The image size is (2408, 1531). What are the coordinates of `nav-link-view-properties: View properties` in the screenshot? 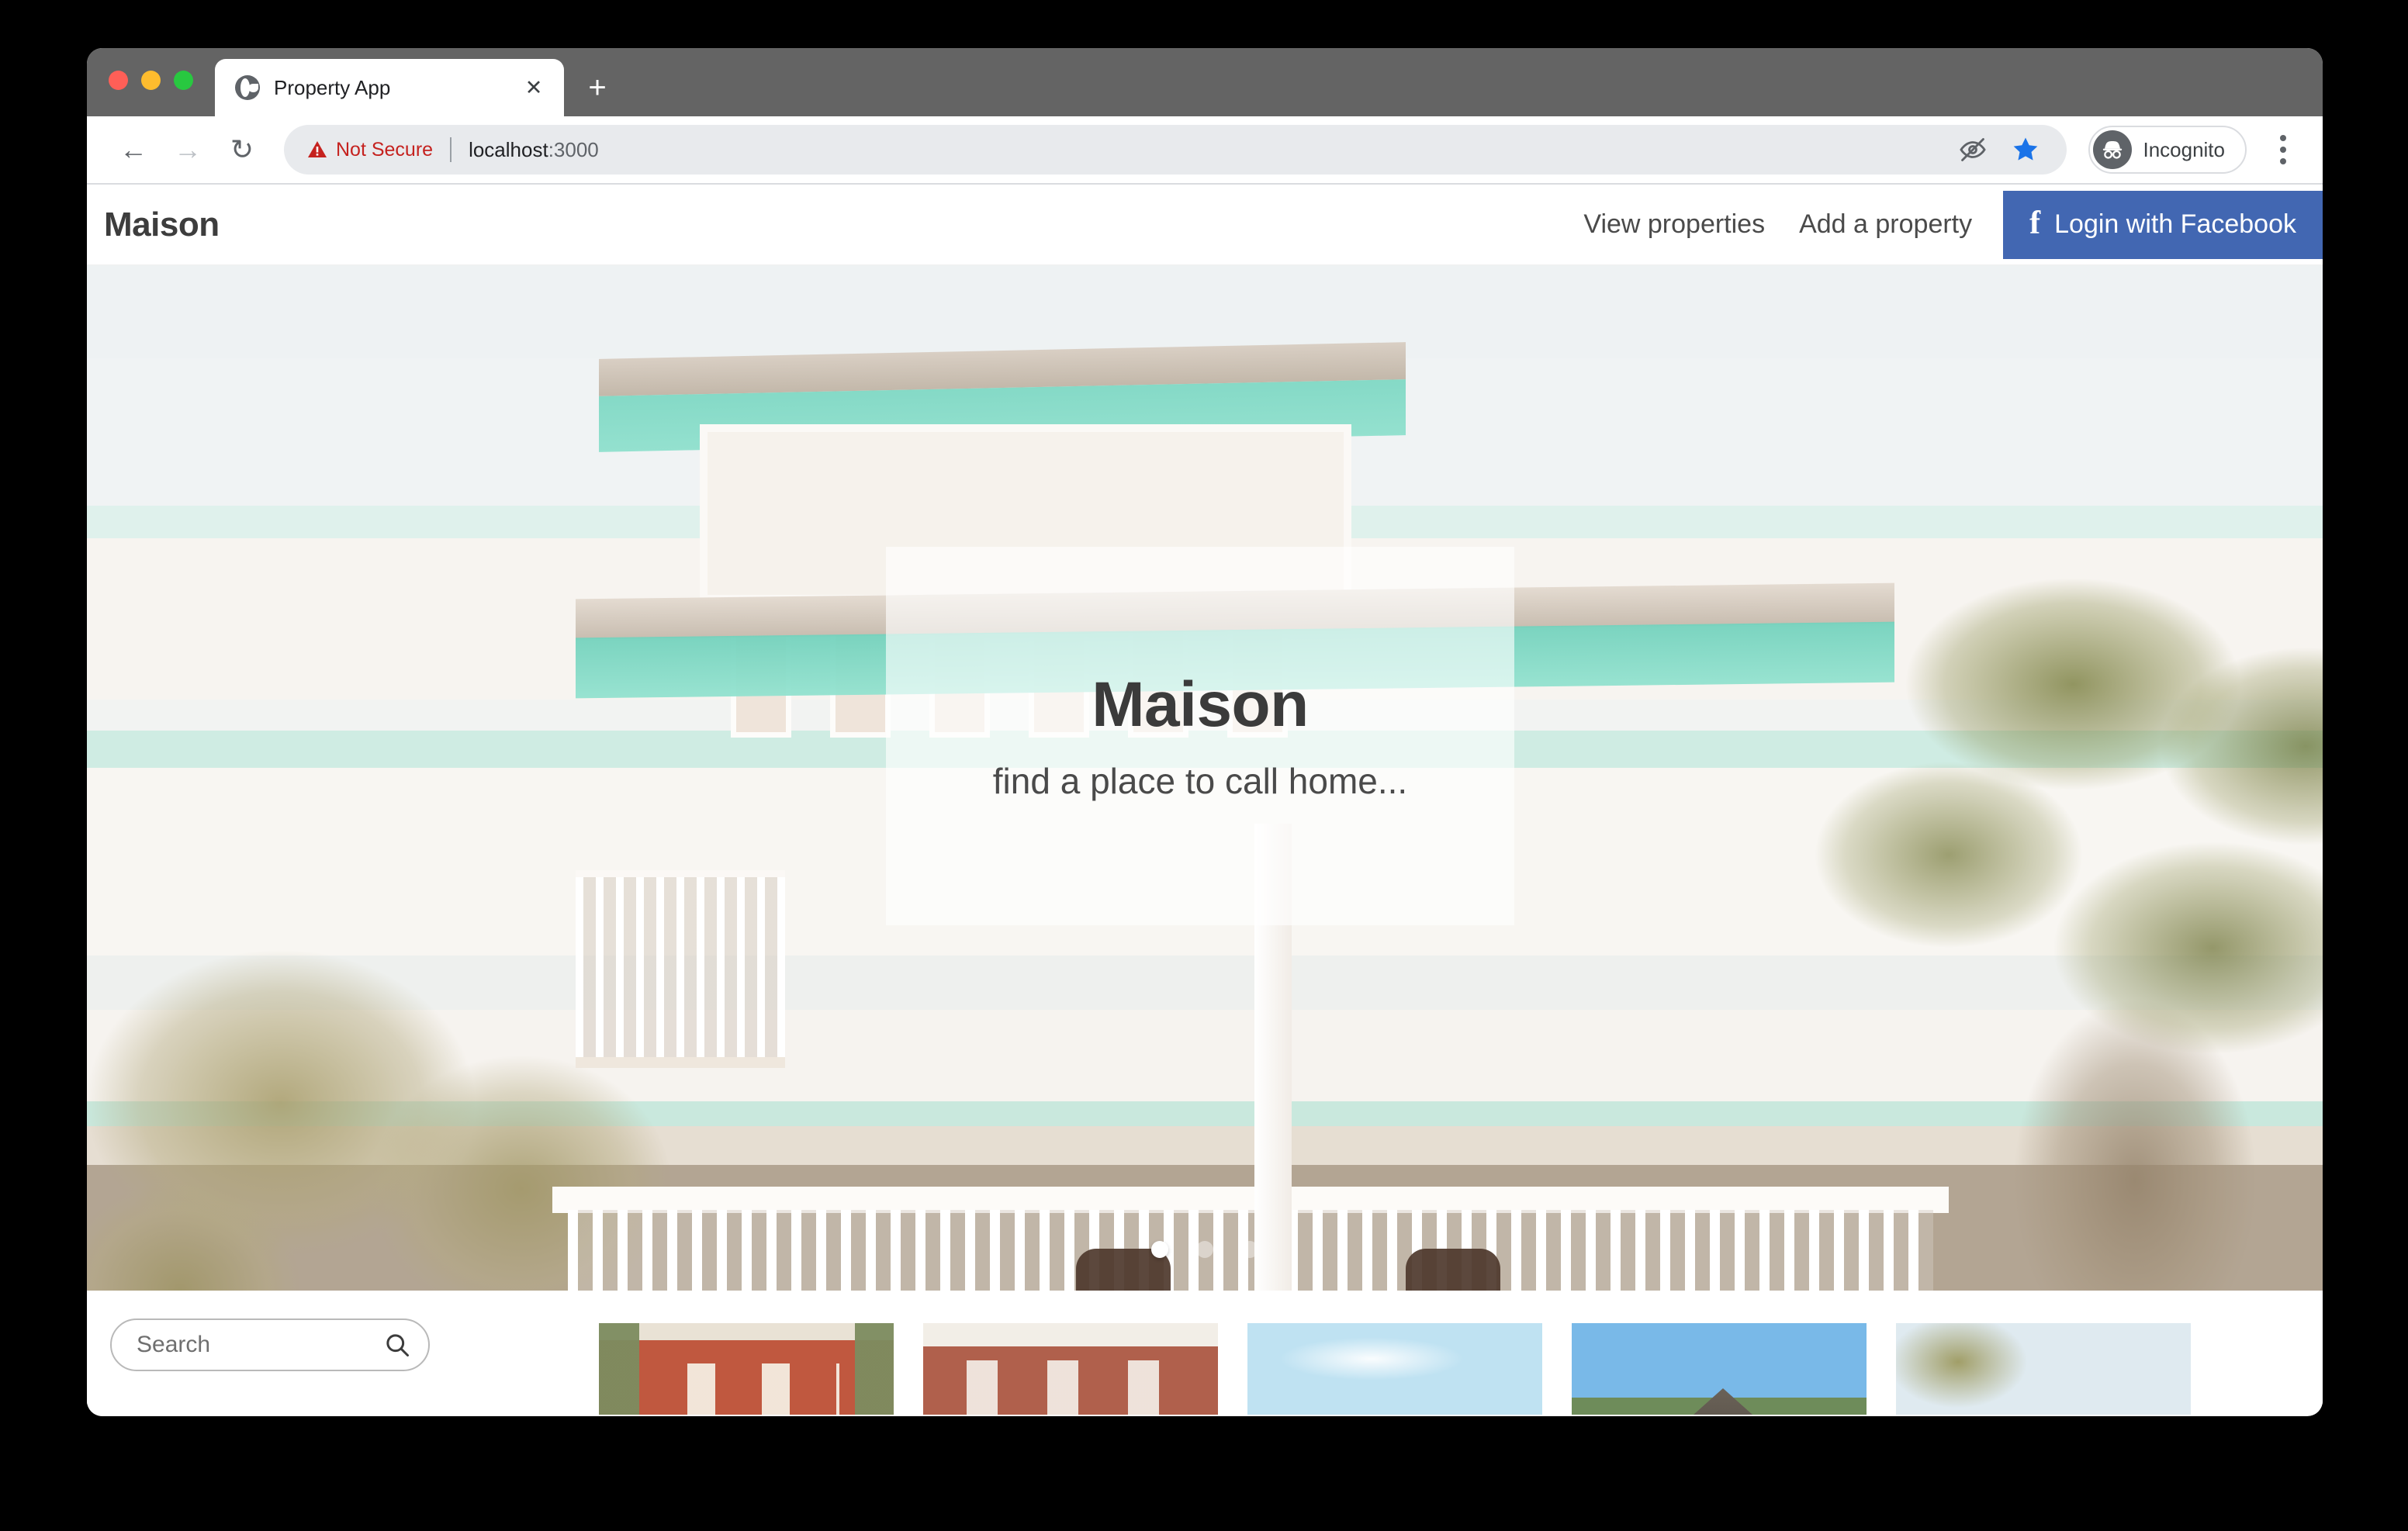 It's located at (1674, 224).